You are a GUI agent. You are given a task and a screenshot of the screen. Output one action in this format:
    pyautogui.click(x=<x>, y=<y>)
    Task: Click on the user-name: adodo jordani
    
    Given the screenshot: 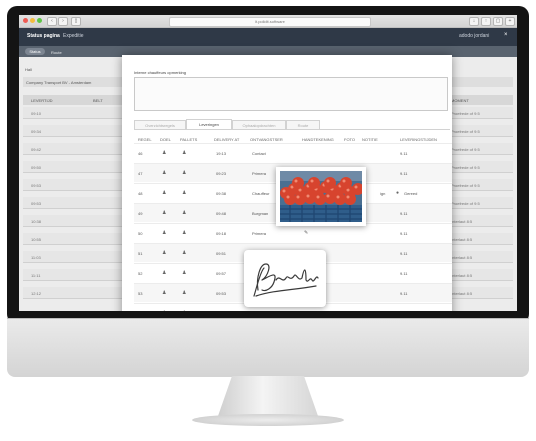 What is the action you would take?
    pyautogui.click(x=474, y=36)
    